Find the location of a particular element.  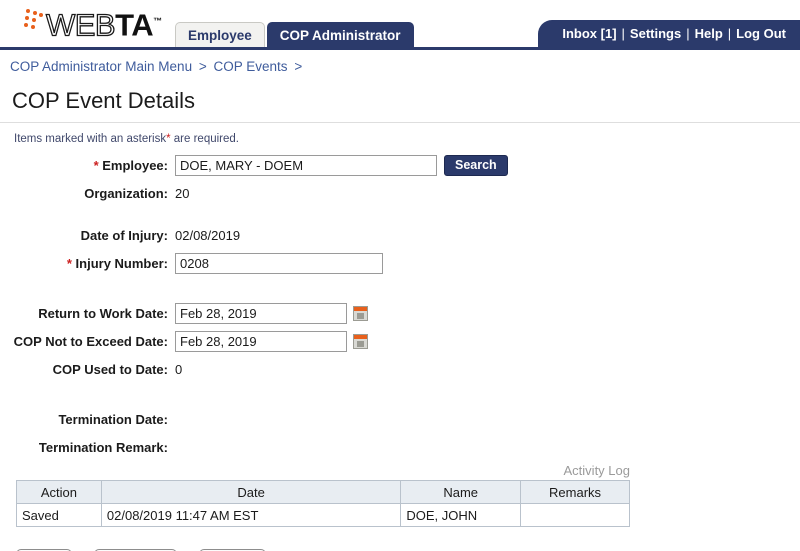

employee-label: * Employee: is located at coordinates (87, 165).